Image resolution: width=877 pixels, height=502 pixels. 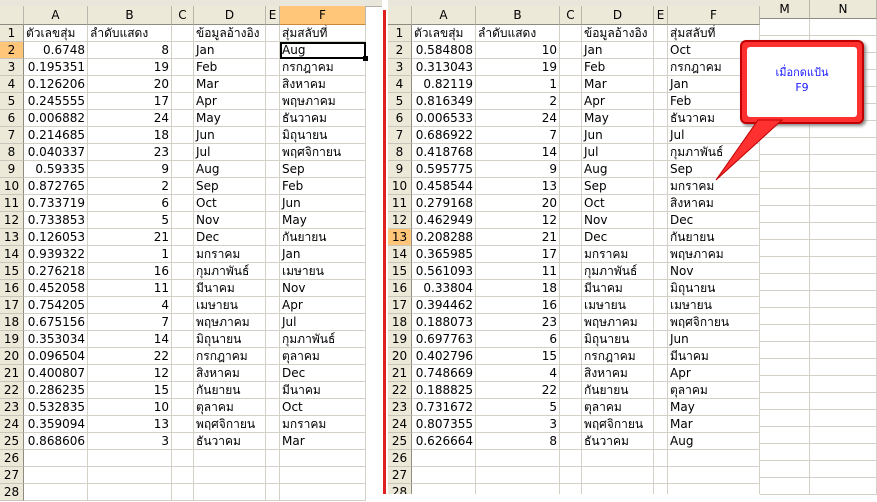 What do you see at coordinates (56, 237) in the screenshot?
I see `table-cell: 0.126053` at bounding box center [56, 237].